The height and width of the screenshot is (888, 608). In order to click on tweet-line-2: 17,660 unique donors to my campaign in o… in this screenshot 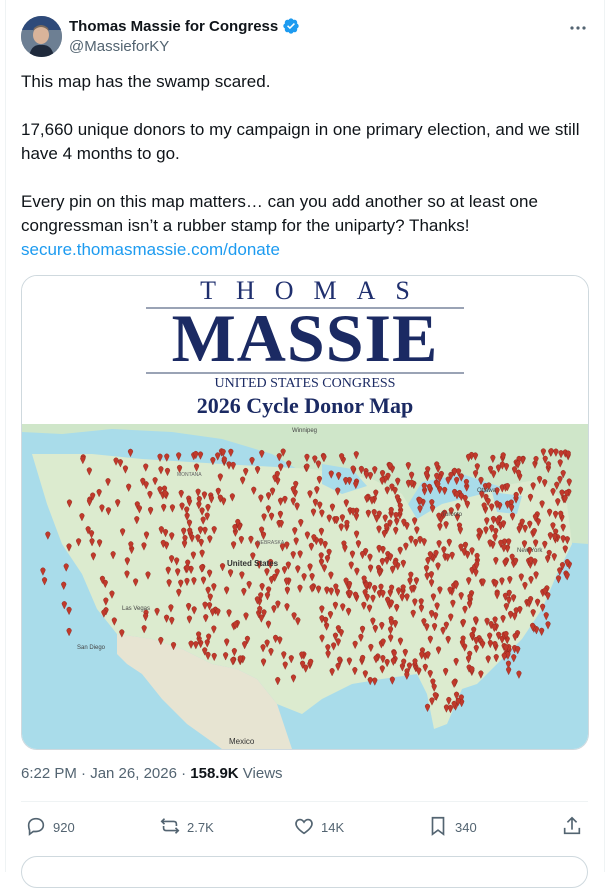, I will do `click(300, 141)`.